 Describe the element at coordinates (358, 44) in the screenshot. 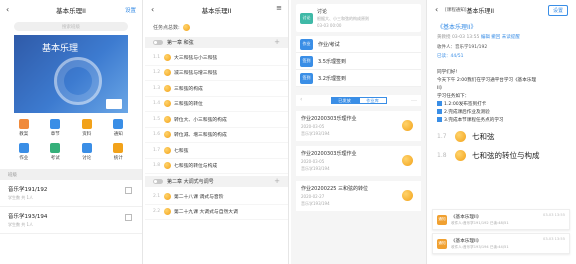

I see `activity-row: 作业 作业/考试` at that location.